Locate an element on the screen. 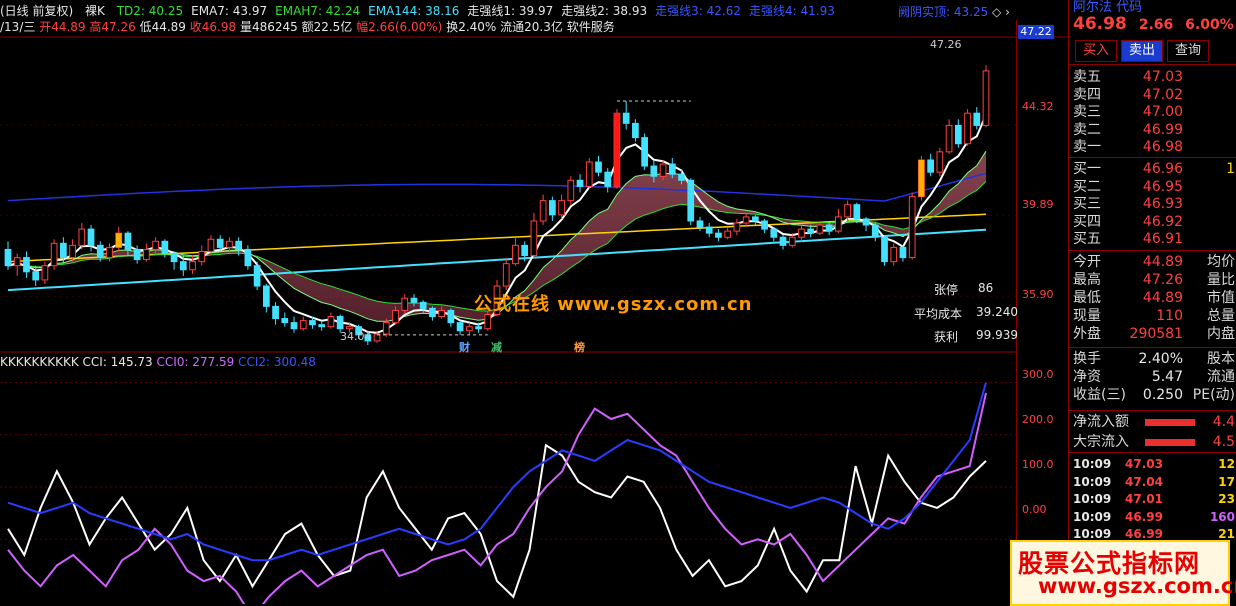 The height and width of the screenshot is (606, 1236). stat2-row: 净资 5.47 流通 is located at coordinates (1154, 377).